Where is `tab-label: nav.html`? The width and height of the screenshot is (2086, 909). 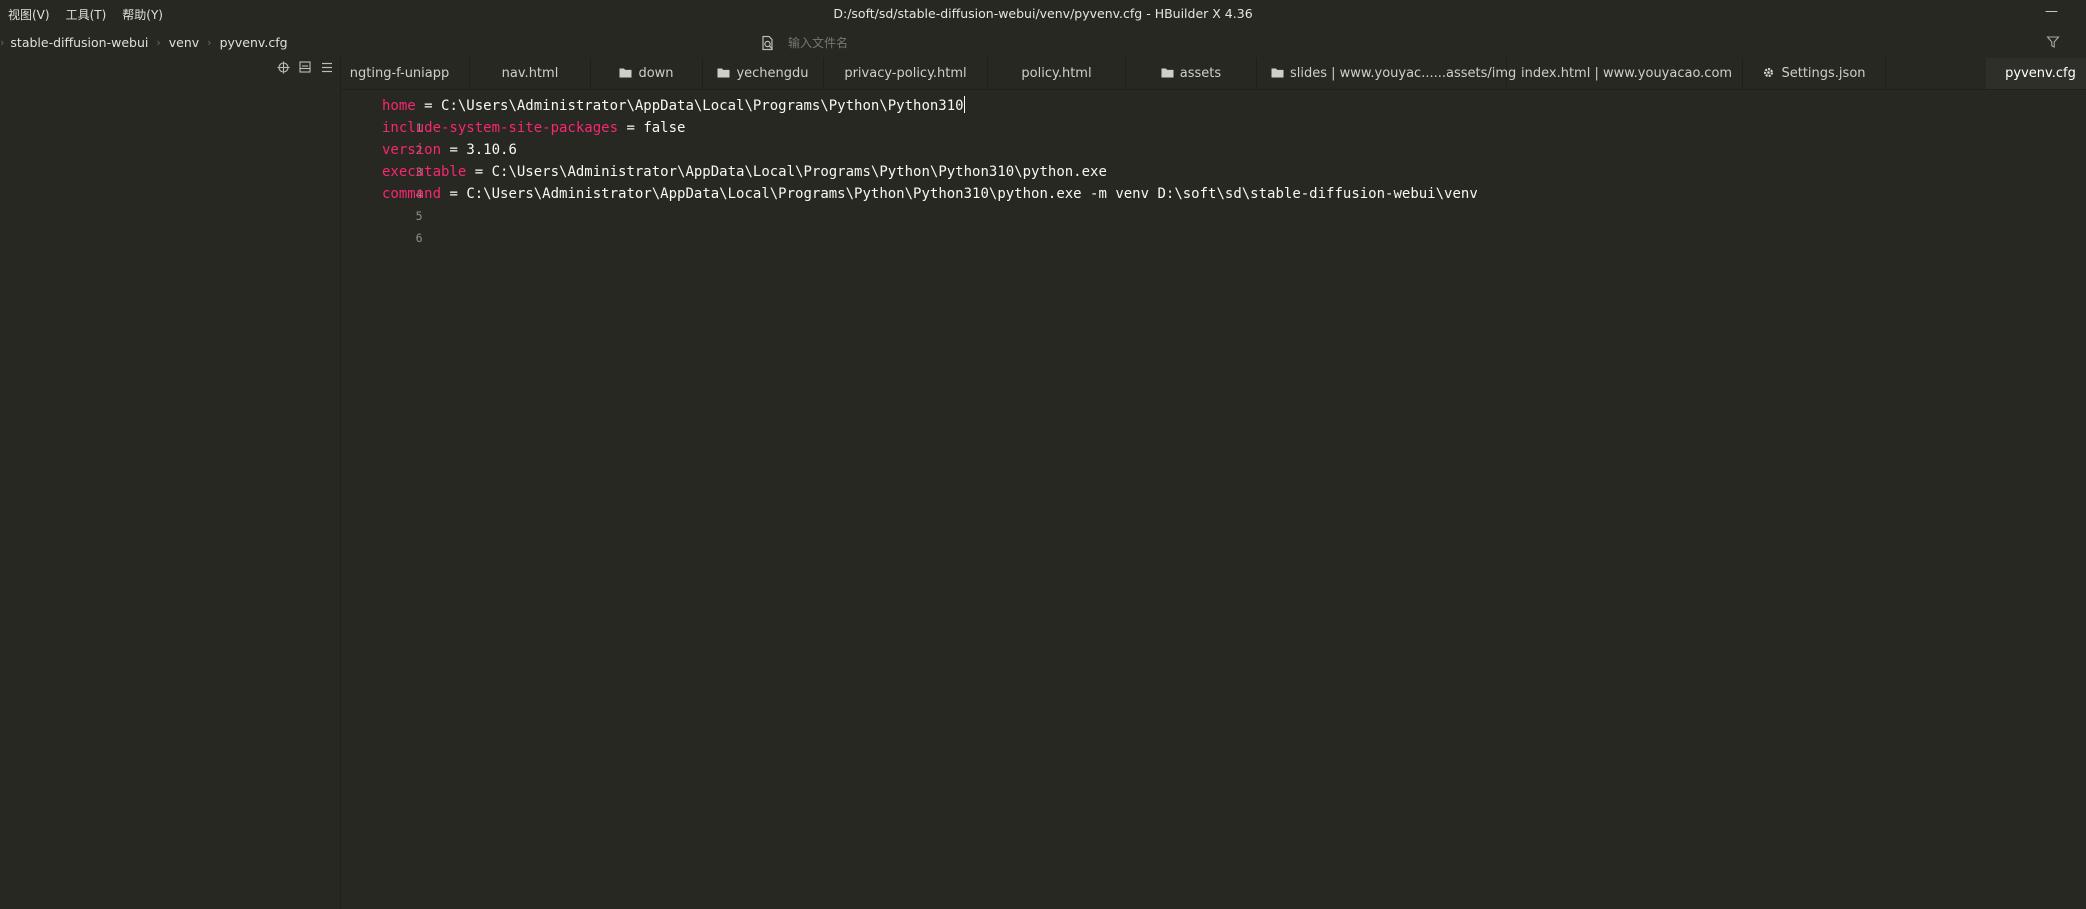 tab-label: nav.html is located at coordinates (530, 73).